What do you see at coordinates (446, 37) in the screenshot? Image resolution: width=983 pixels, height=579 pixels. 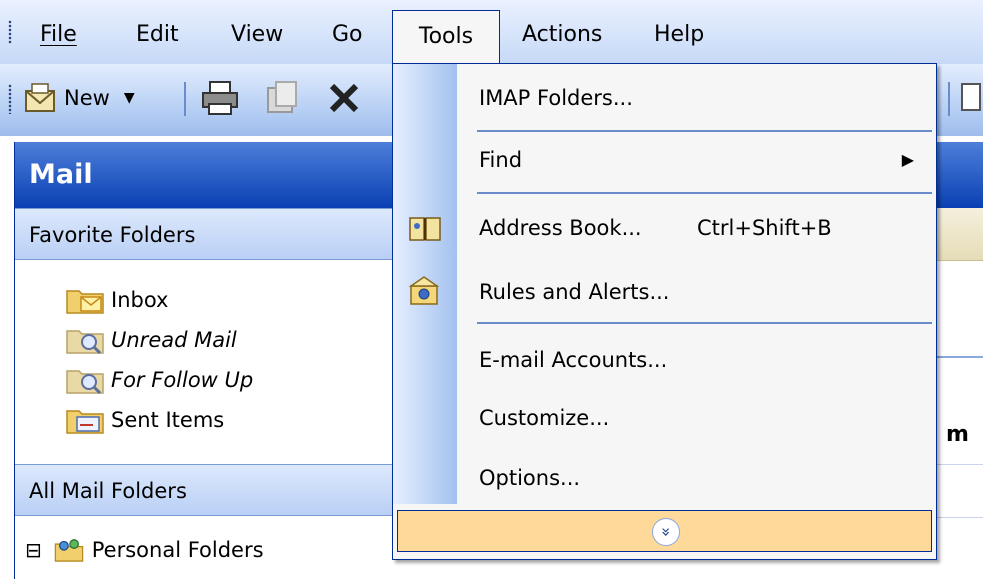 I see `menu-tools: Tools` at bounding box center [446, 37].